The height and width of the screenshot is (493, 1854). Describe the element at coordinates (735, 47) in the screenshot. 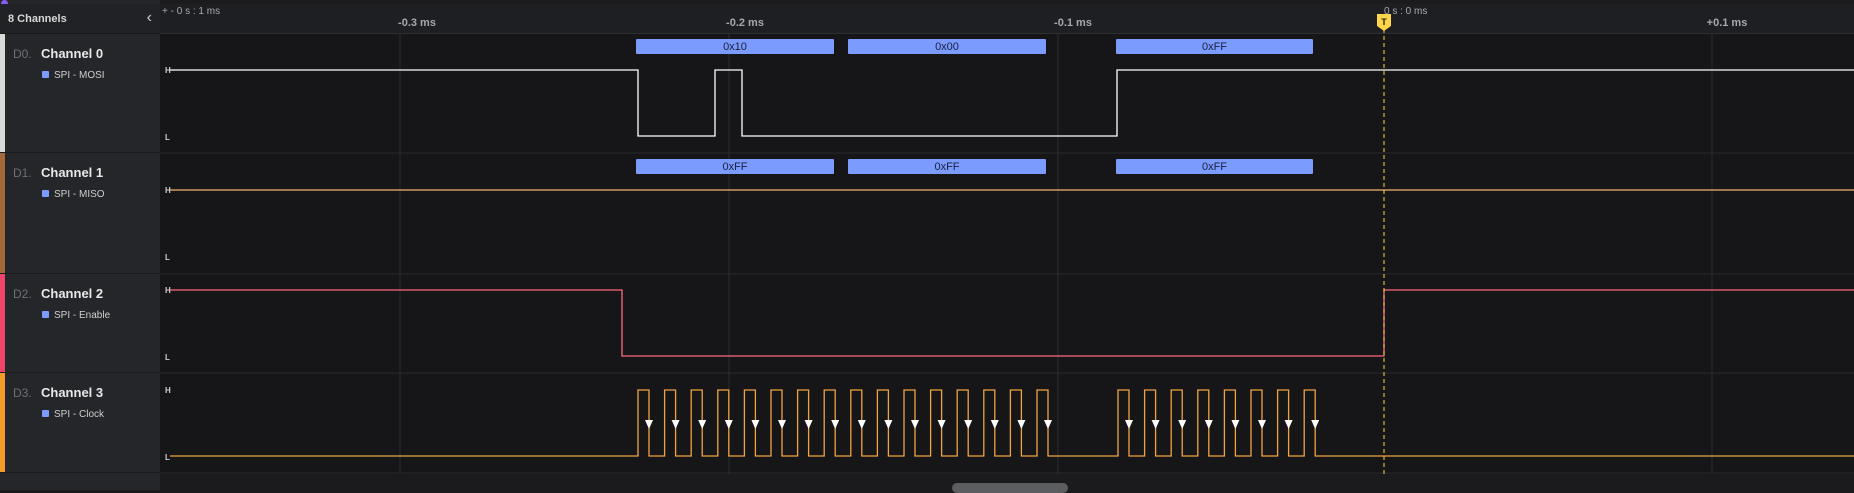

I see `decoded-frame-value: 0x10` at that location.